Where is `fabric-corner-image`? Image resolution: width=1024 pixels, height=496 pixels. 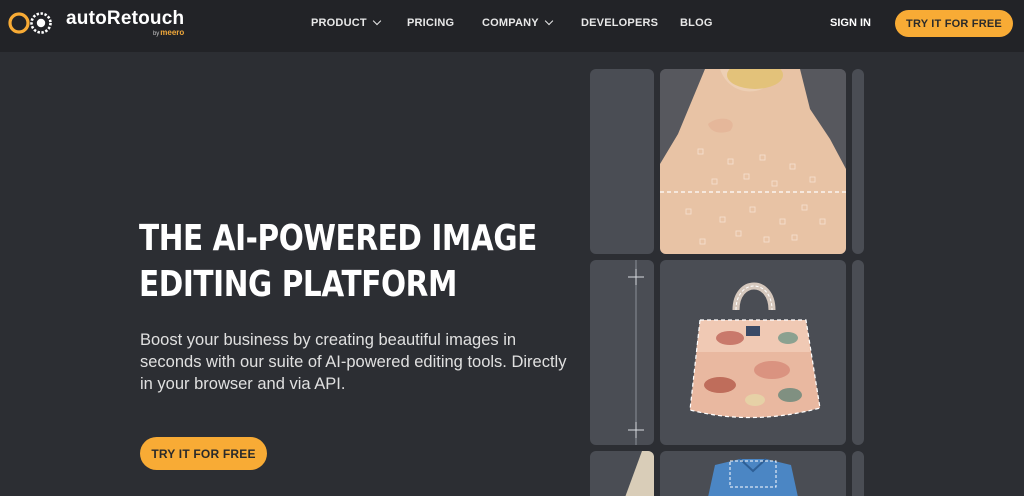
fabric-corner-image is located at coordinates (639, 473).